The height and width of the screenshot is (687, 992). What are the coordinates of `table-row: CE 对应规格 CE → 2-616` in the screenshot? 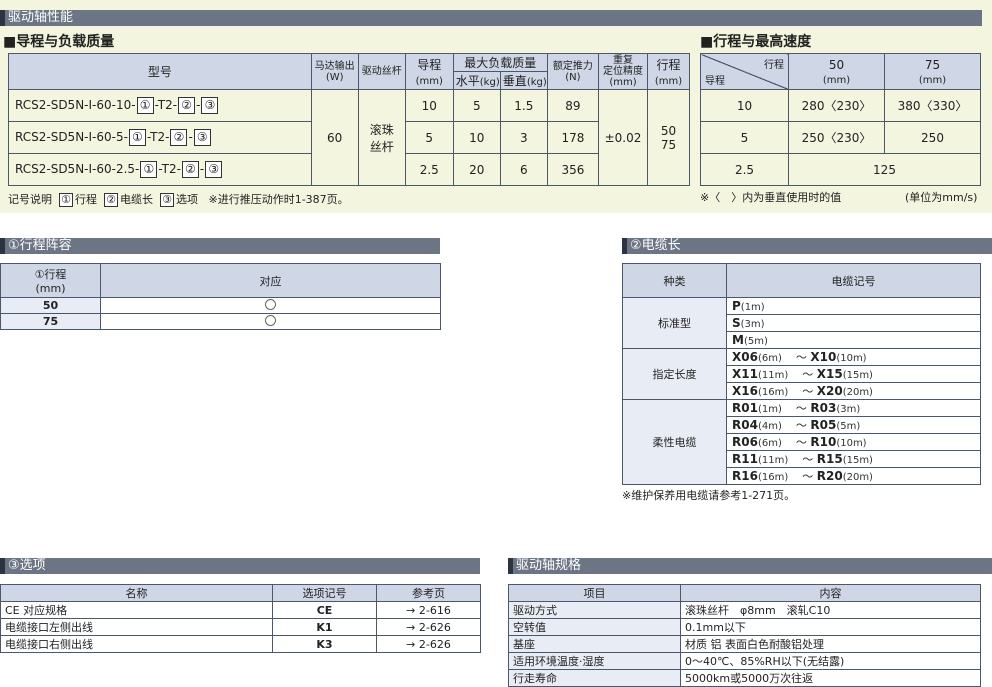 It's located at (240, 610).